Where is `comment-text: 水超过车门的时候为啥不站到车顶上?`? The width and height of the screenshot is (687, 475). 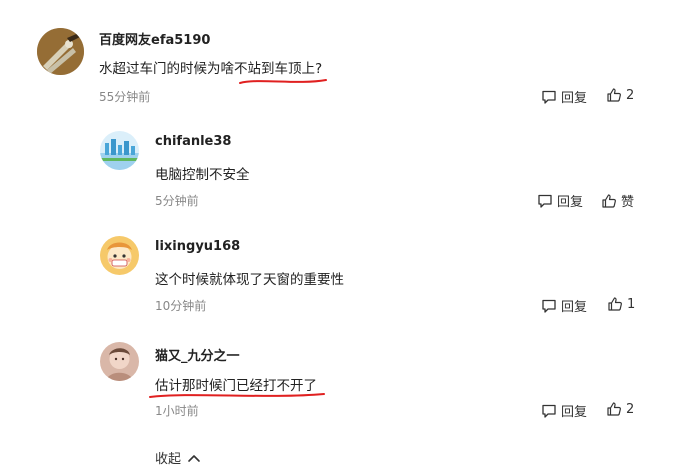
comment-text: 水超过车门的时候为啥不站到车顶上? is located at coordinates (211, 69).